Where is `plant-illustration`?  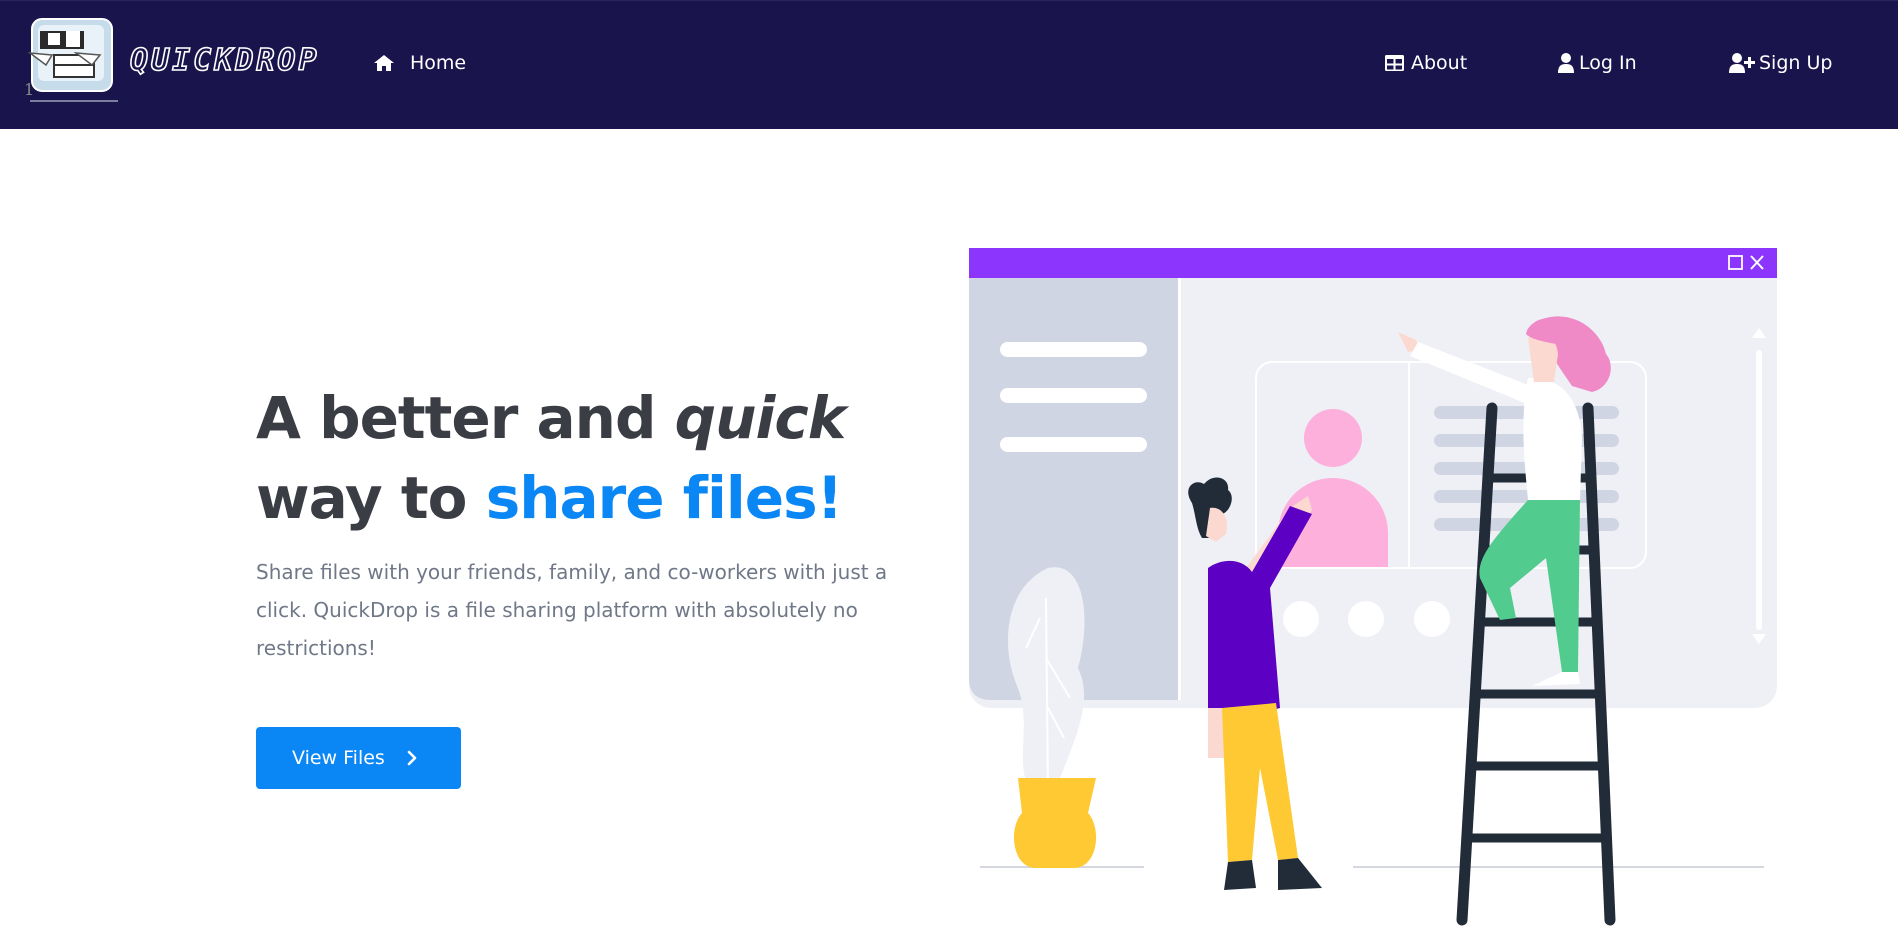 plant-illustration is located at coordinates (1052, 717).